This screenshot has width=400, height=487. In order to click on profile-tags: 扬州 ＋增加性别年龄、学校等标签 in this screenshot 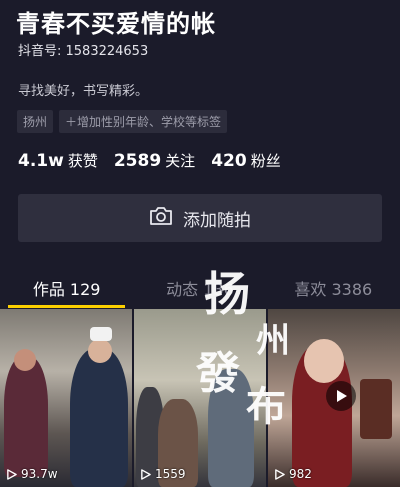, I will do `click(122, 121)`.